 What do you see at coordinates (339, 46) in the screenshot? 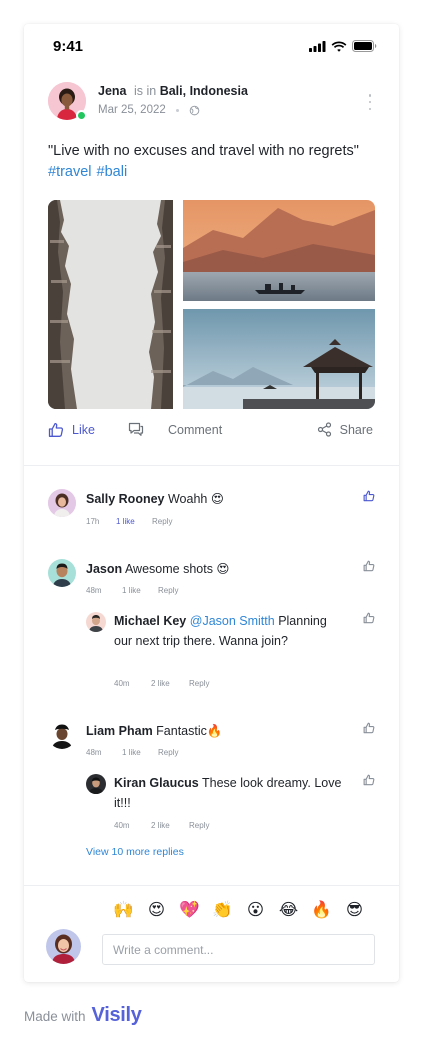
I see `wifi-icon` at bounding box center [339, 46].